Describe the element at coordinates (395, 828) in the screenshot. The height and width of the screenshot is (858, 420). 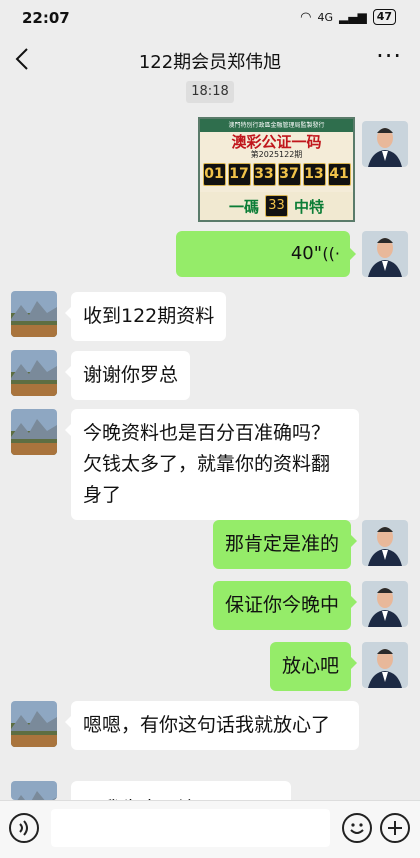
I see `plus-icon` at that location.